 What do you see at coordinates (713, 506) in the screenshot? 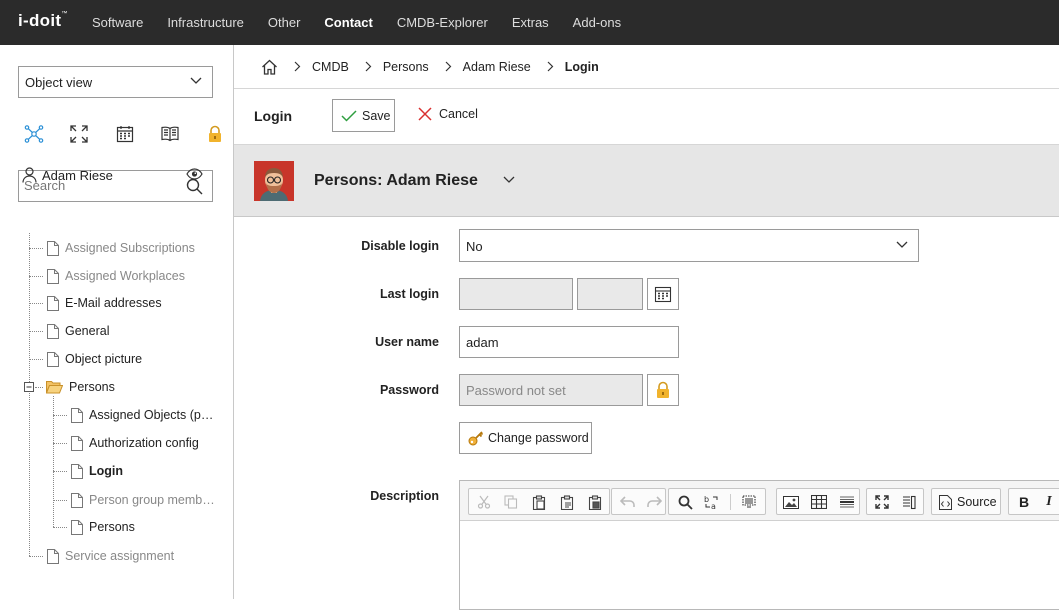
I see `svg-text: a` at bounding box center [713, 506].